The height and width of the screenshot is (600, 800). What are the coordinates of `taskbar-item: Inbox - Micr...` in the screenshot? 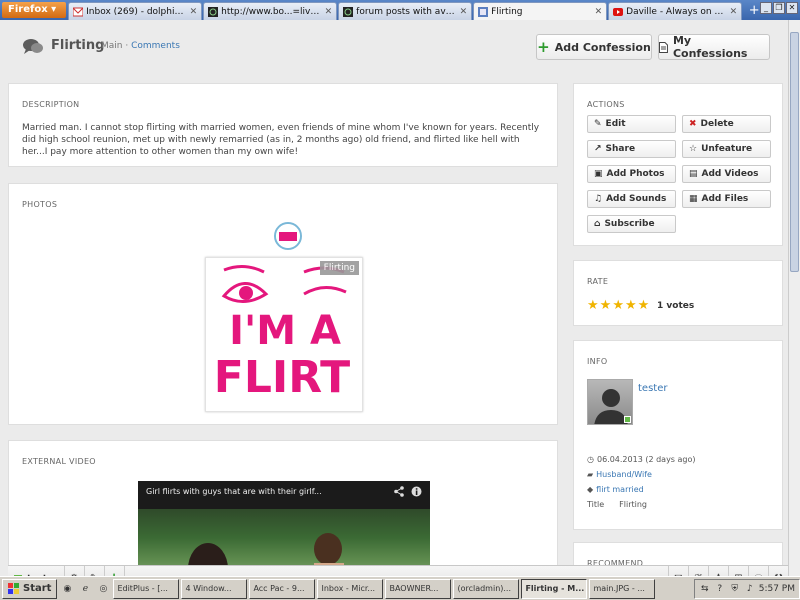 It's located at (350, 588).